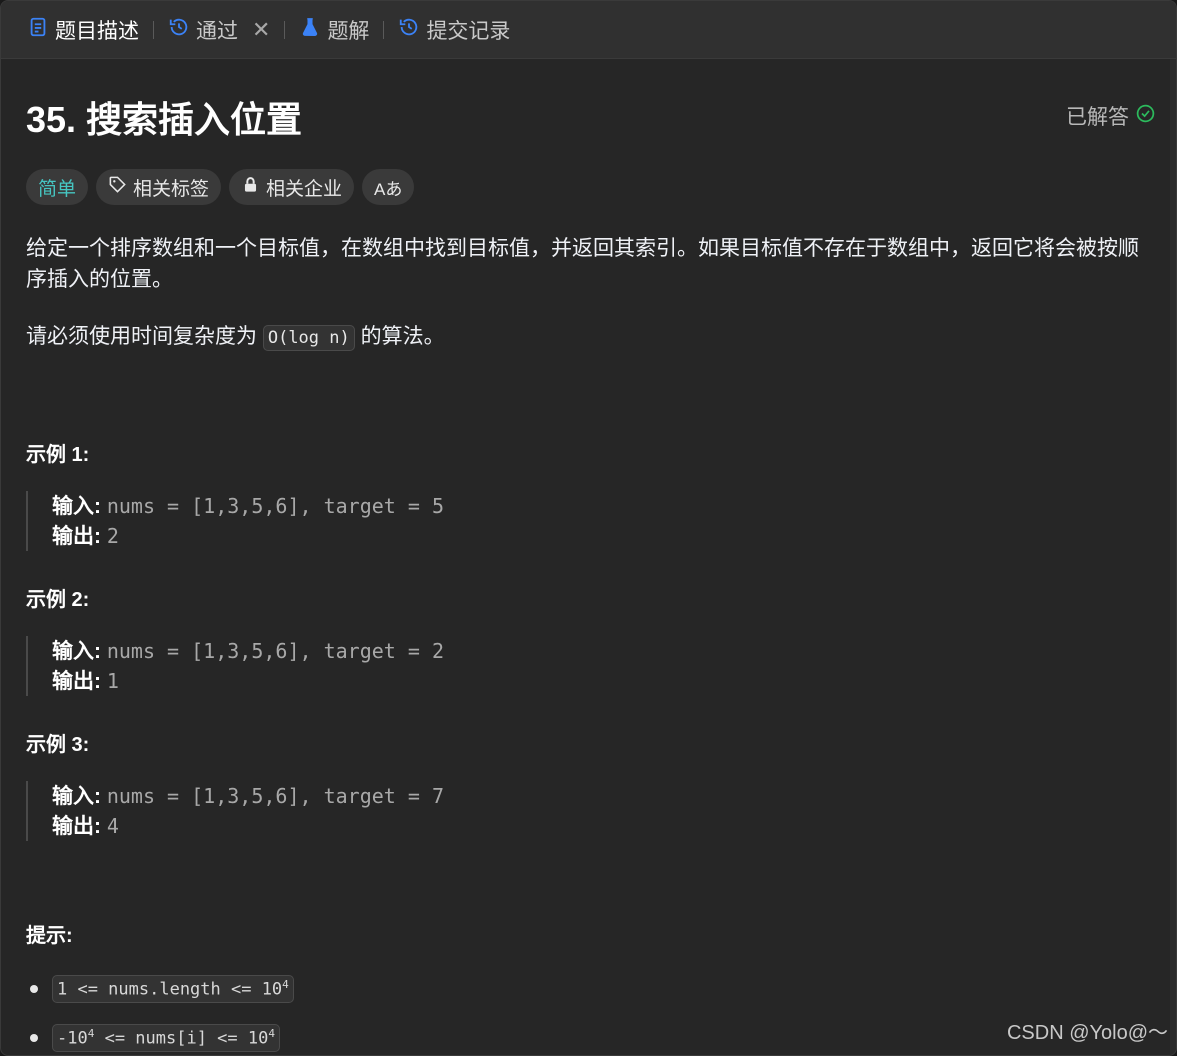 The height and width of the screenshot is (1056, 1177). I want to click on tab-solutions-label: 题解, so click(348, 31).